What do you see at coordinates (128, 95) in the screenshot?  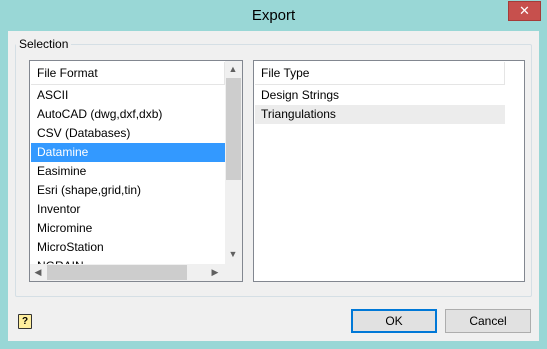 I see `list-item-ascii: ASCII` at bounding box center [128, 95].